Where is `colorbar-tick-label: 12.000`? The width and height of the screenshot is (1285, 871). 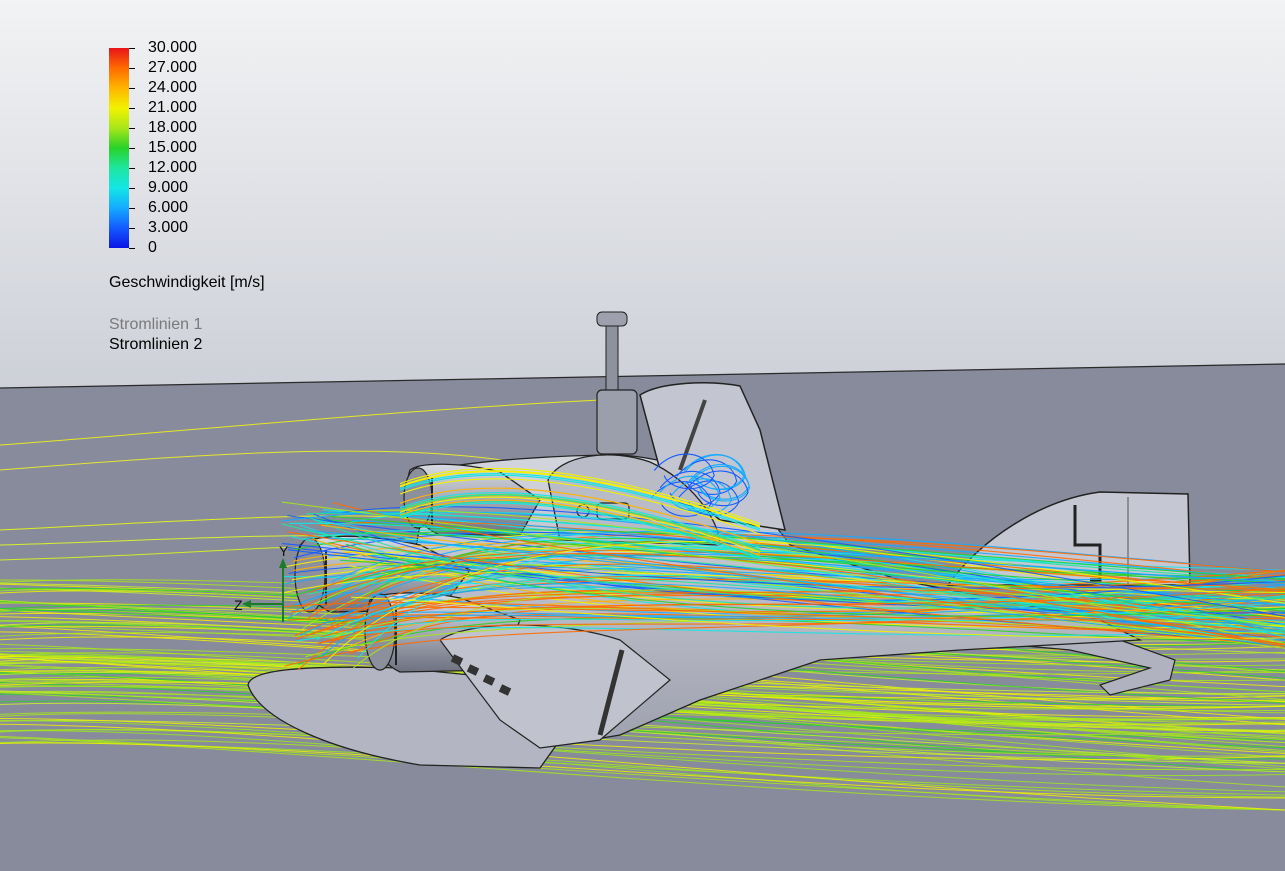 colorbar-tick-label: 12.000 is located at coordinates (172, 167).